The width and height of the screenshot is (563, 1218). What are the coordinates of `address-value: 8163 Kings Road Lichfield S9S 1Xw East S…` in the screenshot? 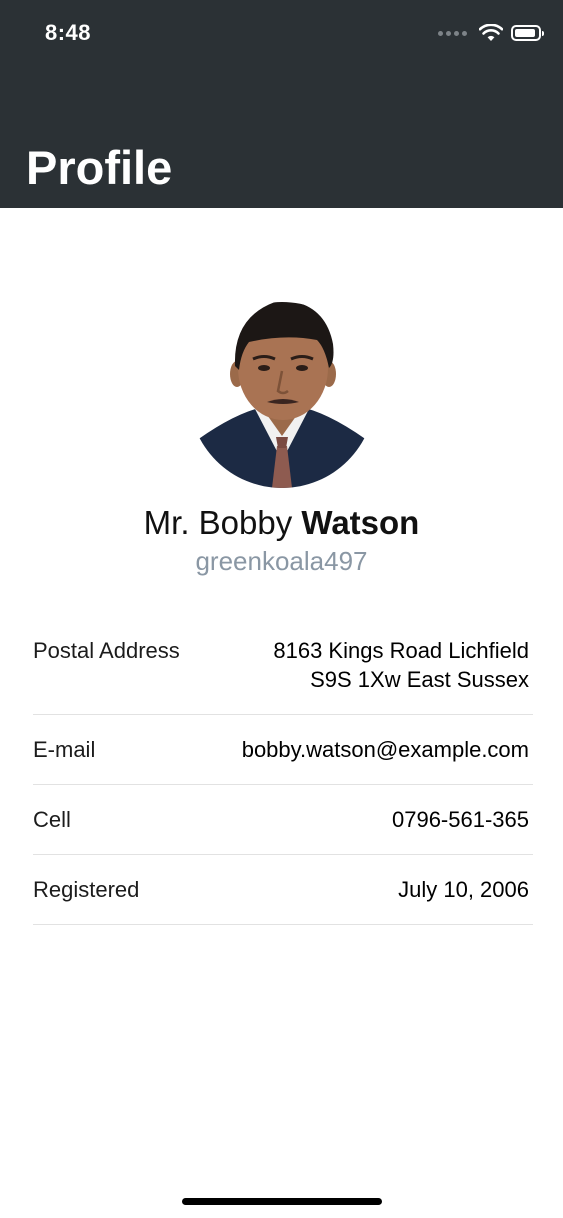 It's located at (403, 665).